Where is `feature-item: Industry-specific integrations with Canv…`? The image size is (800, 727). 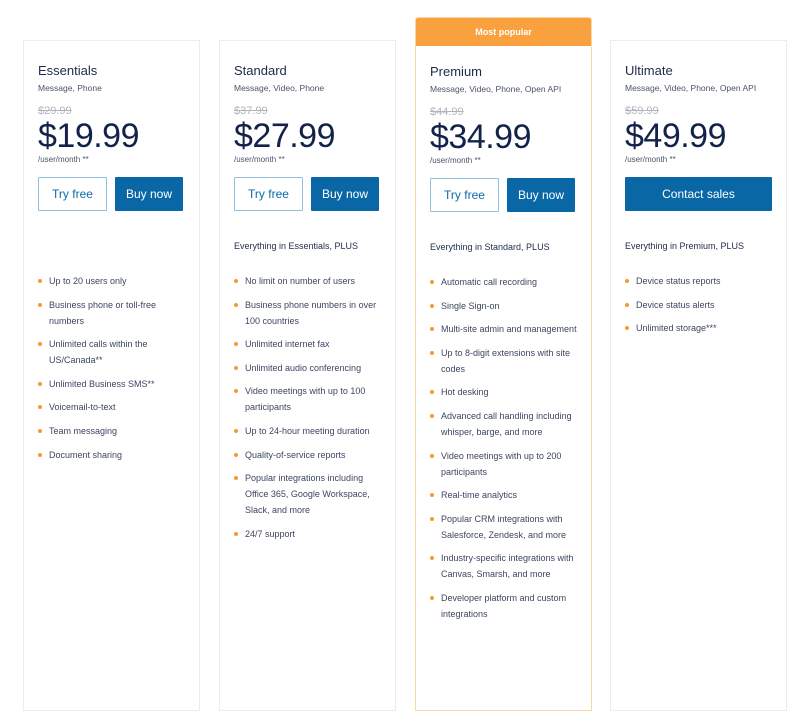
feature-item: Industry-specific integrations with Canv… is located at coordinates (503, 566).